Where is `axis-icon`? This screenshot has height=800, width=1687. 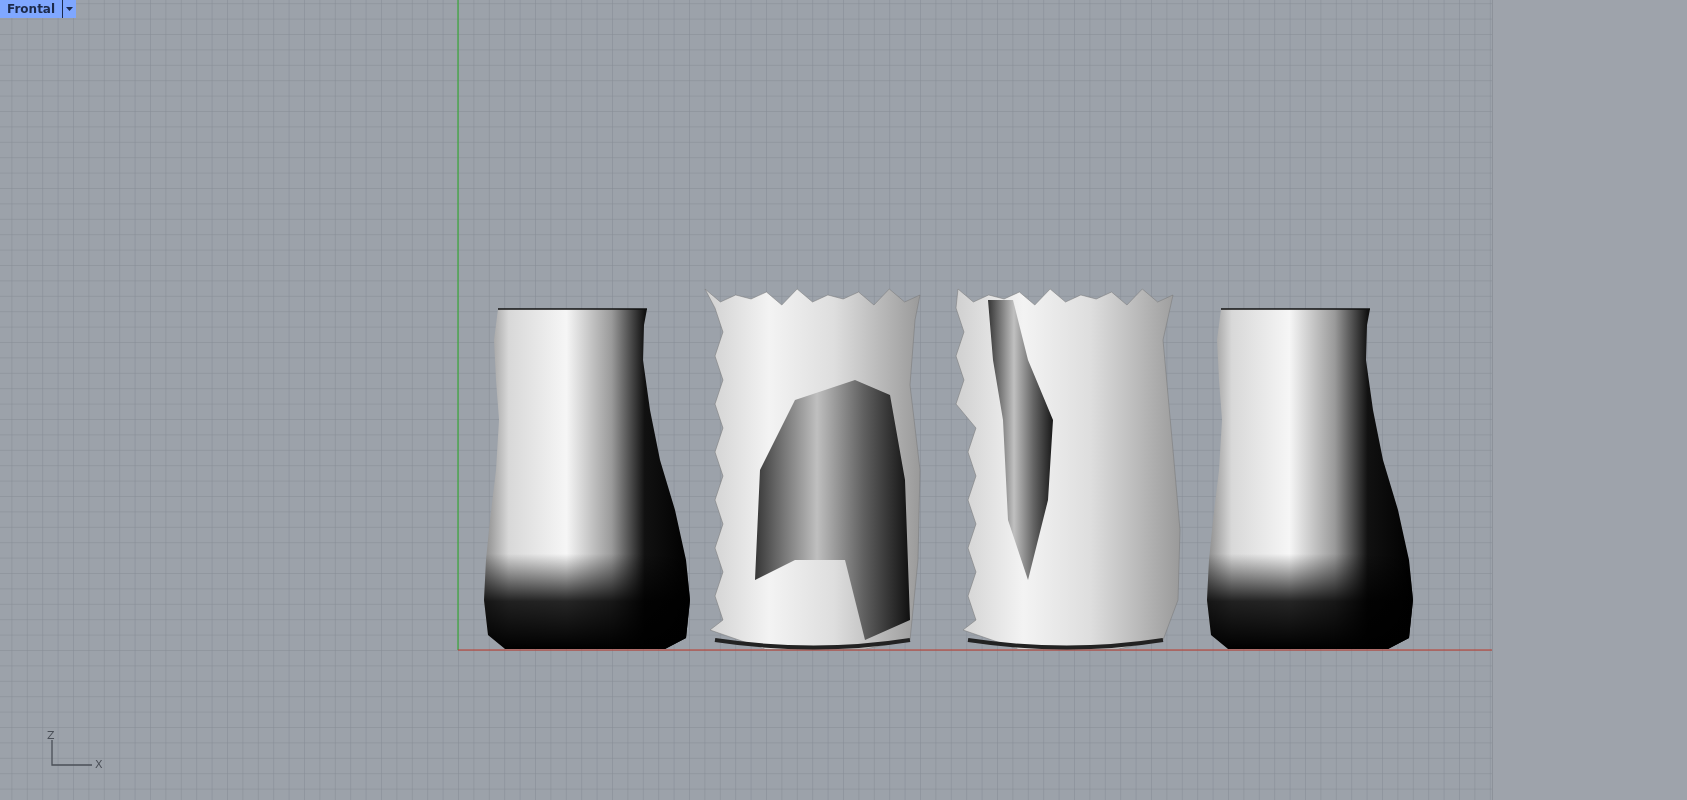
axis-icon is located at coordinates (72, 752).